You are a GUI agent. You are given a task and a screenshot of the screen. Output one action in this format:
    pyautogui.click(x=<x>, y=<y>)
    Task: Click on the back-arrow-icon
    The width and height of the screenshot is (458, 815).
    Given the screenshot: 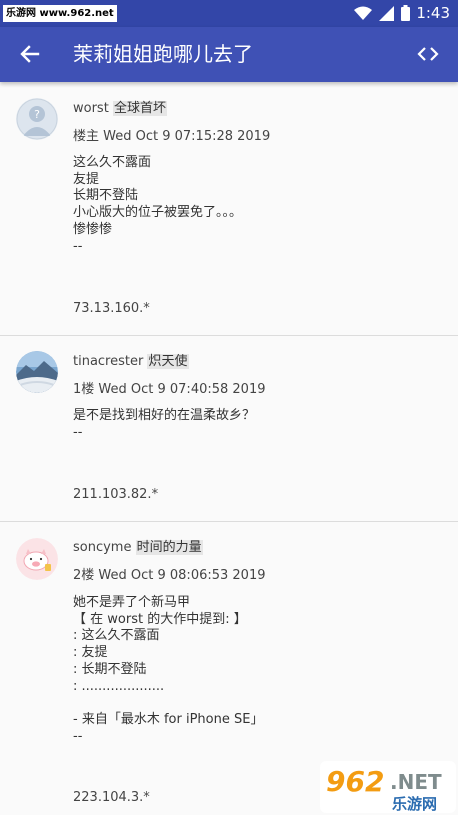 What is the action you would take?
    pyautogui.click(x=30, y=54)
    